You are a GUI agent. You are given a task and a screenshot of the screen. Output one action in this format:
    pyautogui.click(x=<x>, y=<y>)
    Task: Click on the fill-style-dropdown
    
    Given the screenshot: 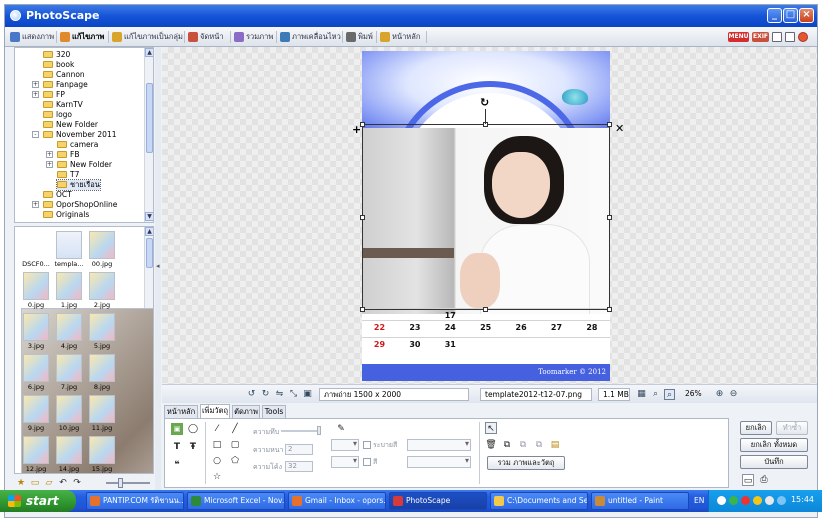 What is the action you would take?
    pyautogui.click(x=439, y=445)
    